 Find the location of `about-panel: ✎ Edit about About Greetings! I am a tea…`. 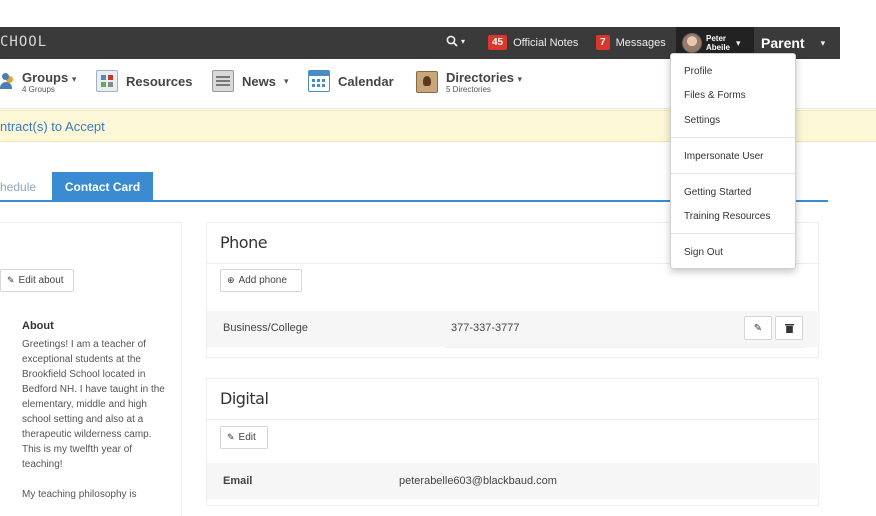

about-panel: ✎ Edit about About Greetings! I am a tea… is located at coordinates (91, 369).